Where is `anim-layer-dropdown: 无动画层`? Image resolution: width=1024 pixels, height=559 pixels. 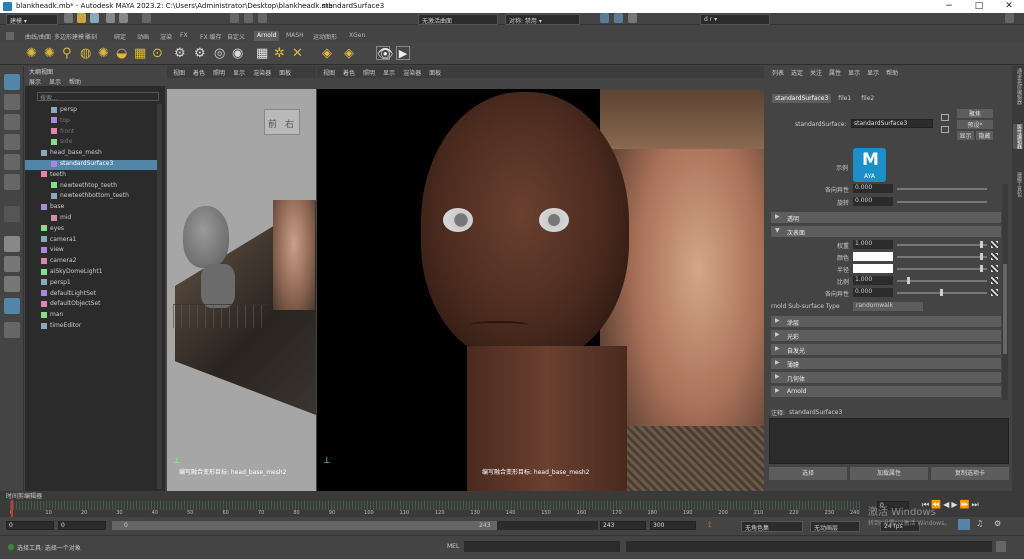 anim-layer-dropdown: 无动画层 is located at coordinates (835, 526).